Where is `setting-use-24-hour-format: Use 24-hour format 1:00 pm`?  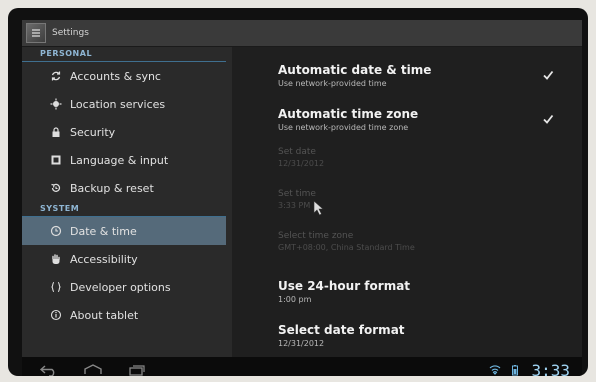 setting-use-24-hour-format: Use 24-hour format 1:00 pm is located at coordinates (418, 291).